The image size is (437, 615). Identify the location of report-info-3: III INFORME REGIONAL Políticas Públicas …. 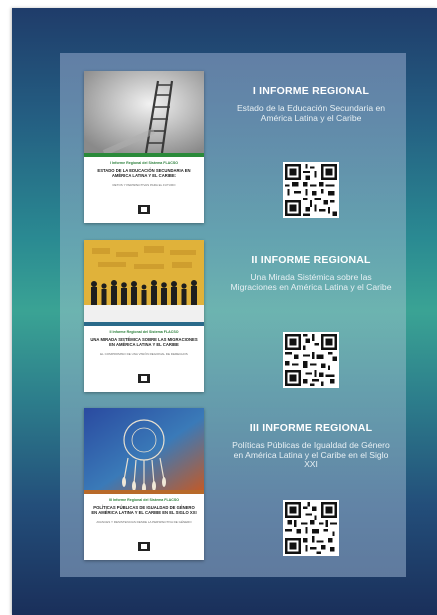
(311, 446).